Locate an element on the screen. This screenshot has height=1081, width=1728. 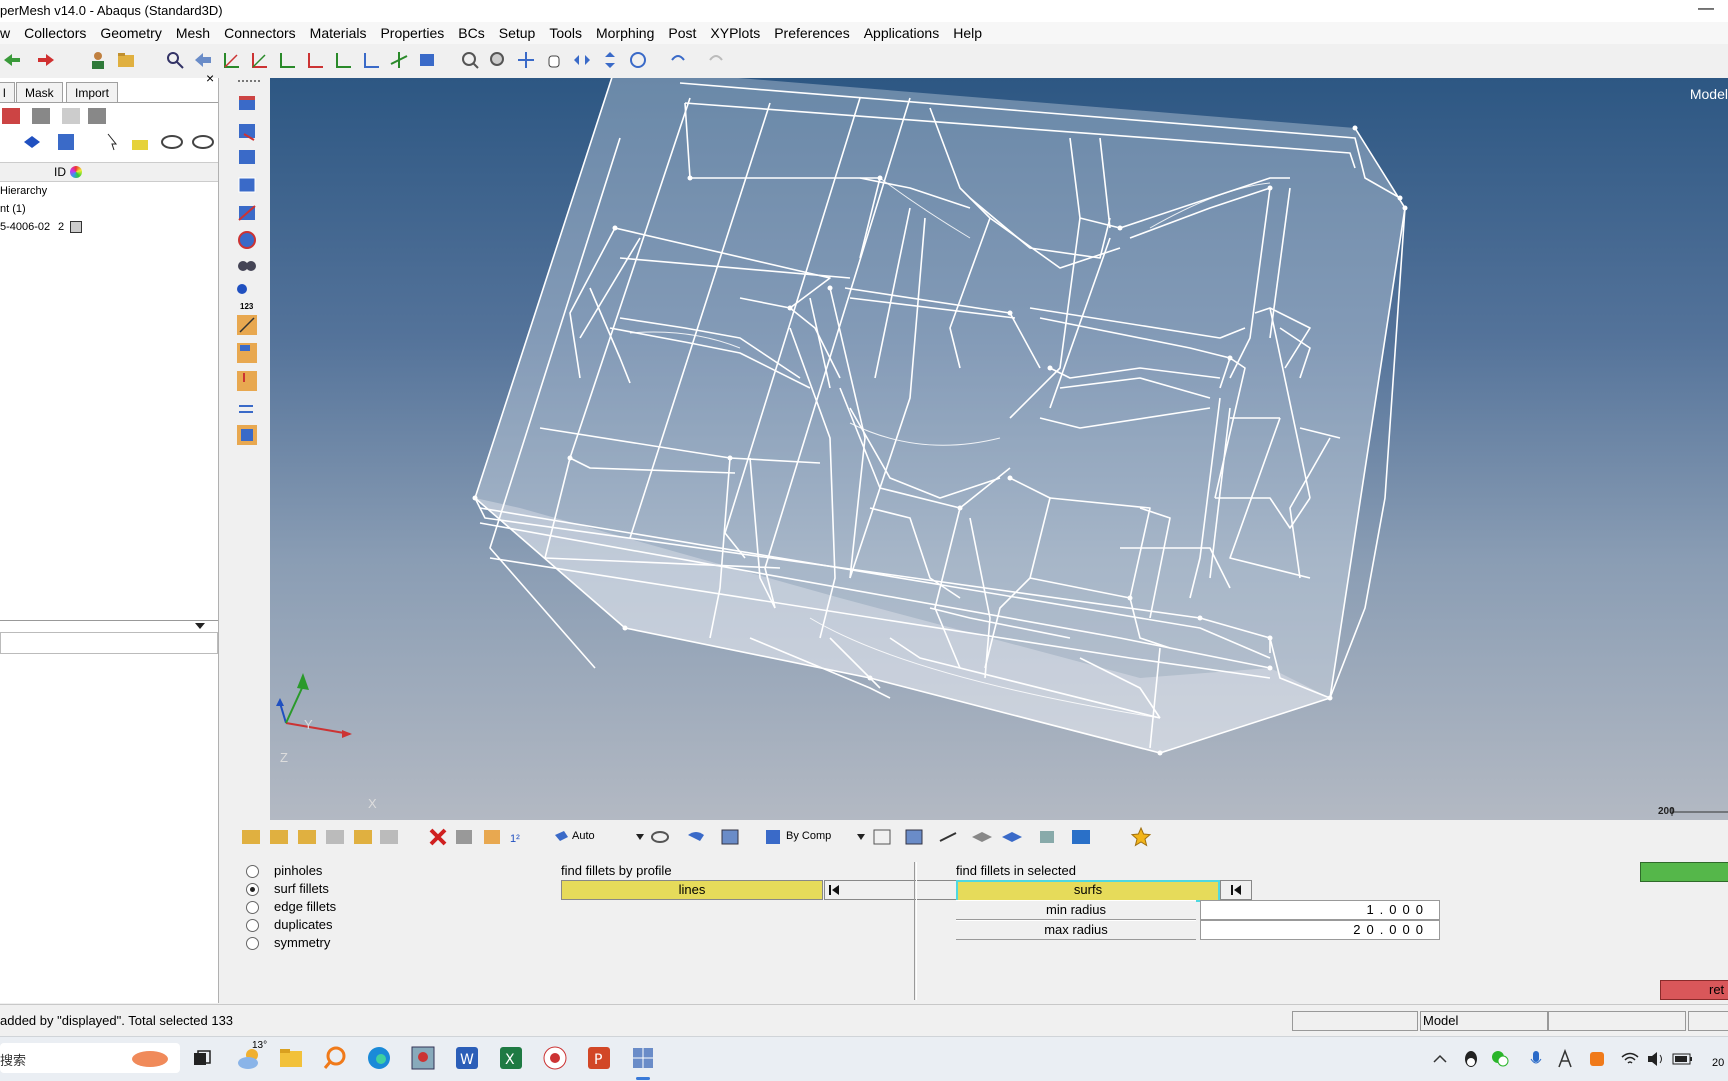
tab-mask: Mask is located at coordinates (39, 92).